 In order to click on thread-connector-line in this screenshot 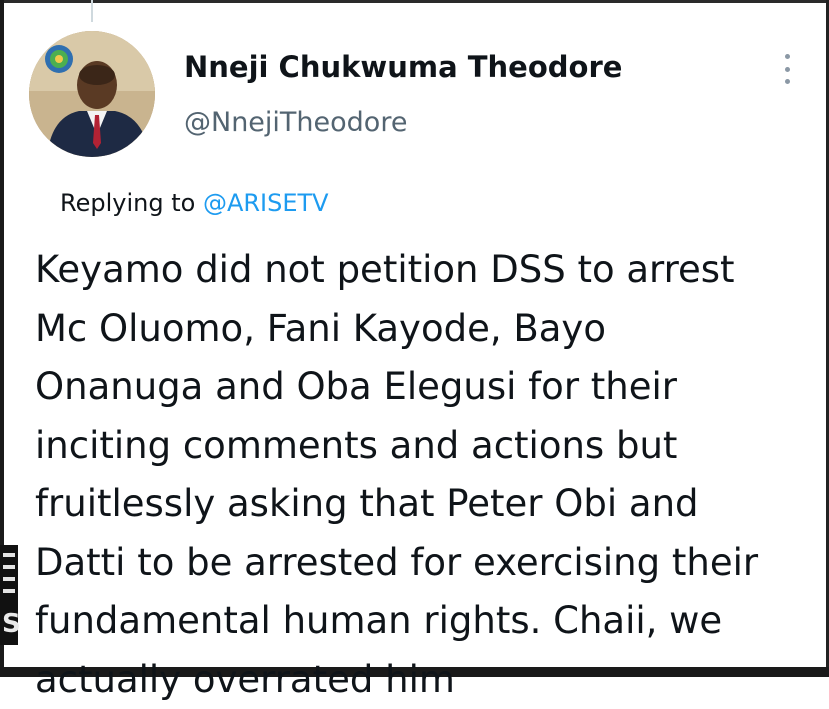, I will do `click(92, 11)`.